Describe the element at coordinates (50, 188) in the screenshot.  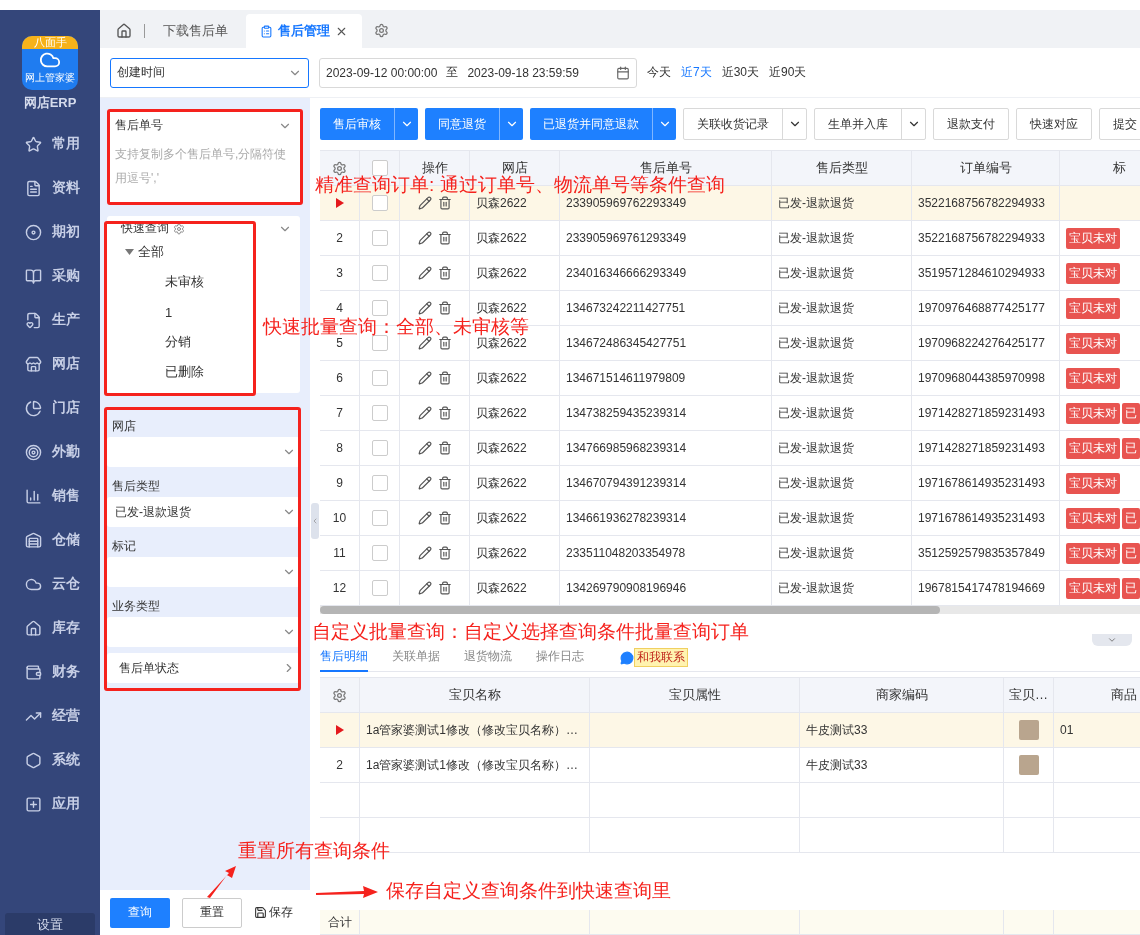
I see `sidebar-item: 资料` at that location.